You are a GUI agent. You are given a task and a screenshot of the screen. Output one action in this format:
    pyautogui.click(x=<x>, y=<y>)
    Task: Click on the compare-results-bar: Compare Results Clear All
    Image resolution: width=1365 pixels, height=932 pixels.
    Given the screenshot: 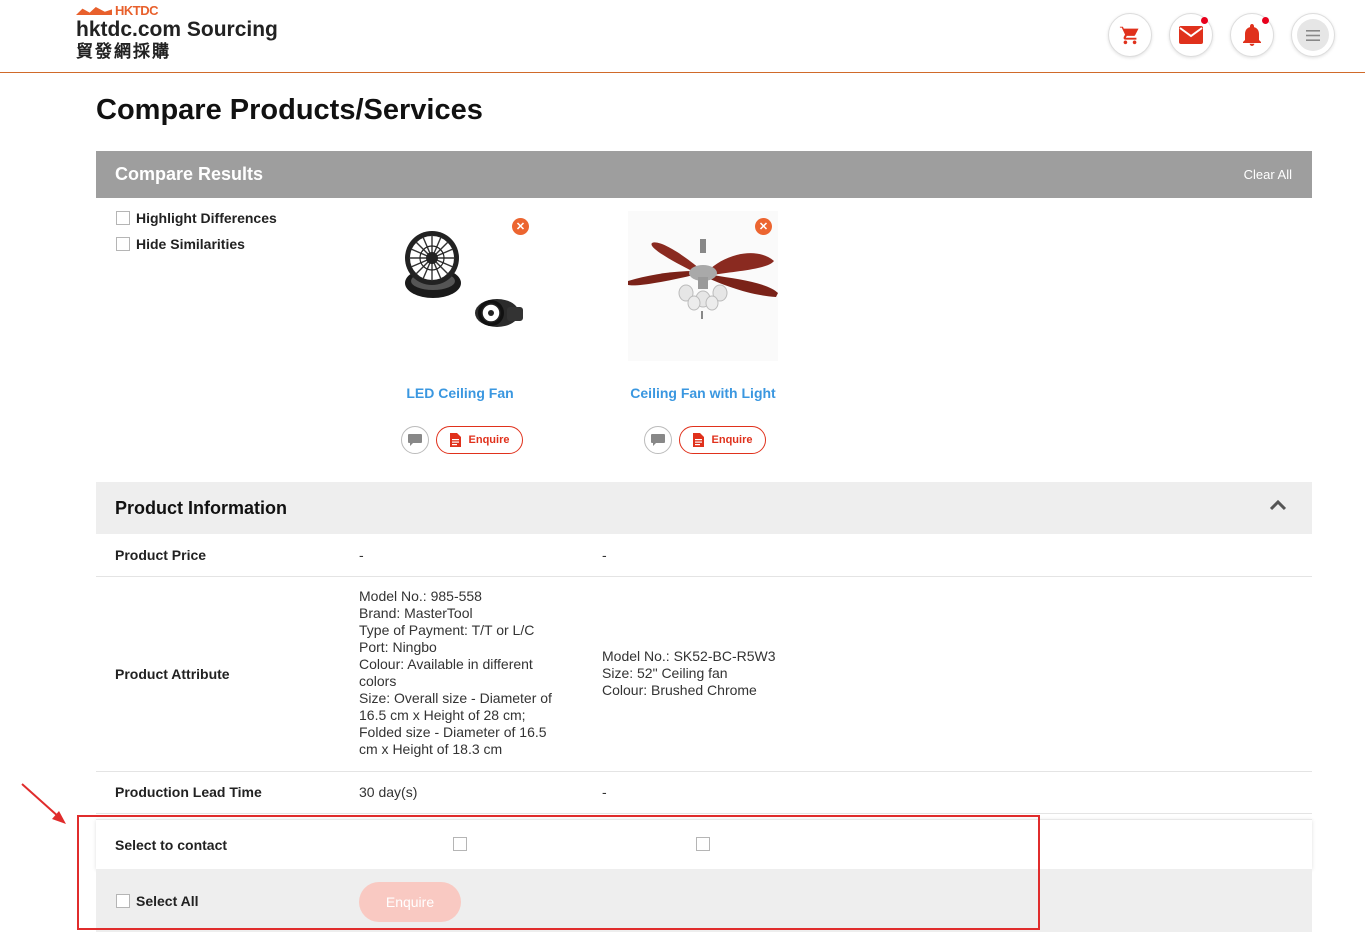 What is the action you would take?
    pyautogui.click(x=704, y=174)
    